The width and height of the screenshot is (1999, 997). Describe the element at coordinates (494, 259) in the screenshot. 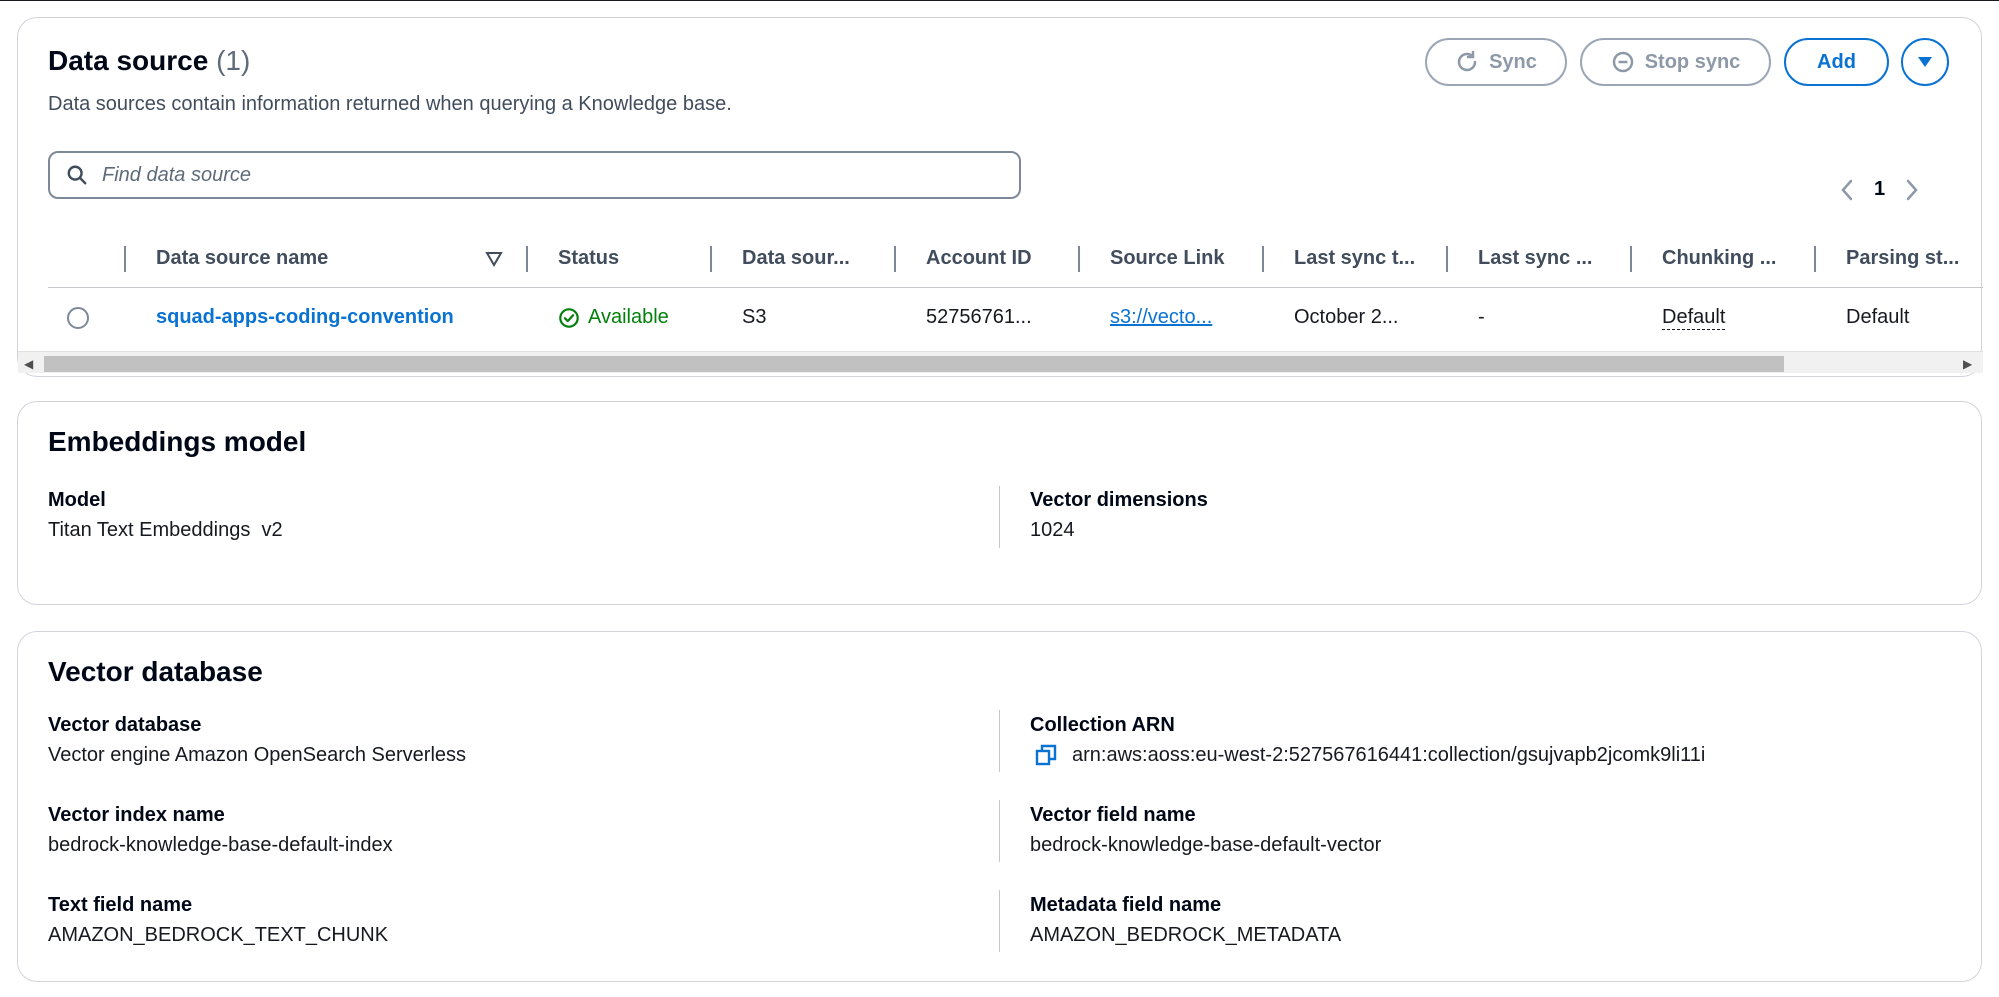

I see `sort-descending-icon` at that location.